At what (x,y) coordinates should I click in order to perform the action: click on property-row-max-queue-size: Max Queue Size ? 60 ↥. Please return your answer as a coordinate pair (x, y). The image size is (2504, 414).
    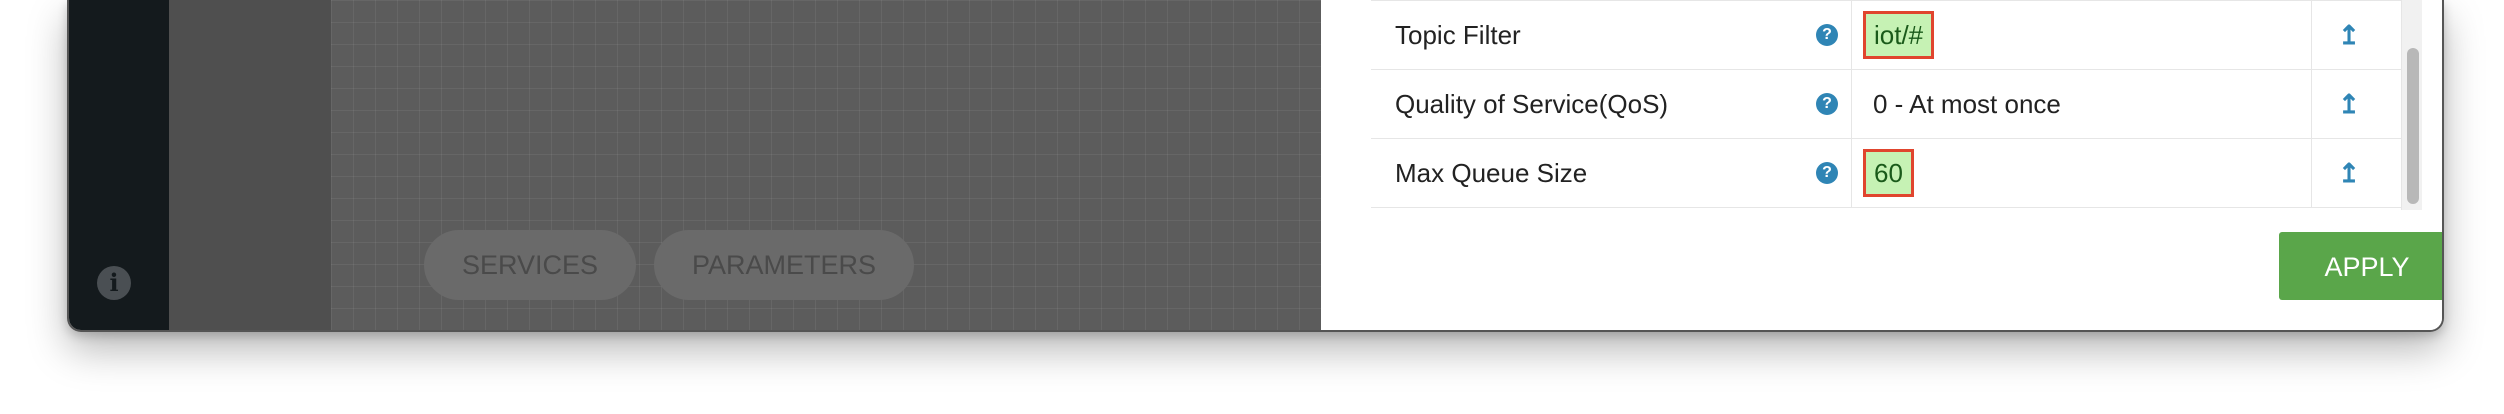
    Looking at the image, I should click on (1891, 173).